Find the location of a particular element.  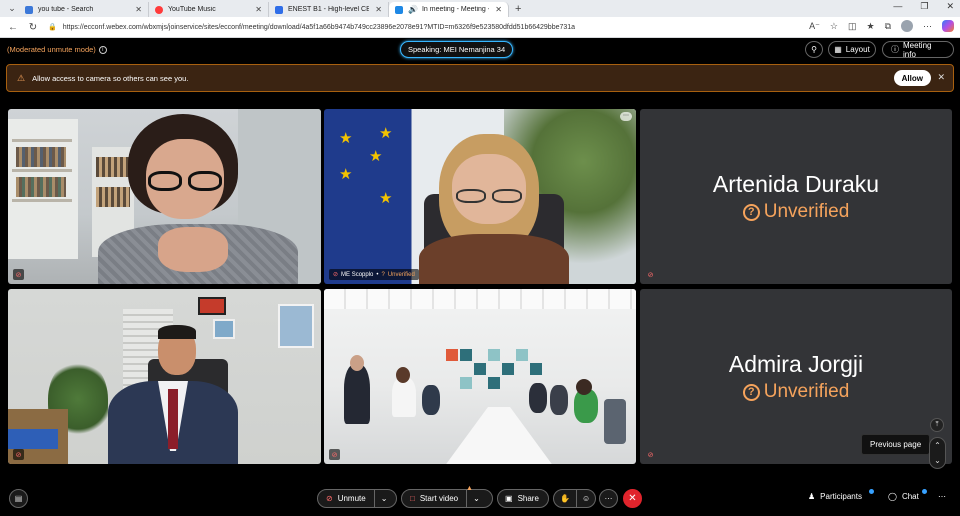

jump-to-top-button: ⤒ is located at coordinates (937, 425).